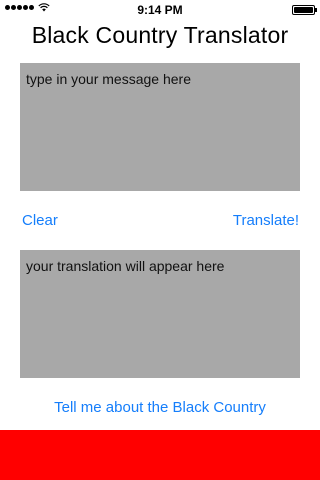 The height and width of the screenshot is (480, 320). Describe the element at coordinates (40, 220) in the screenshot. I see `clear-button: Clear` at that location.